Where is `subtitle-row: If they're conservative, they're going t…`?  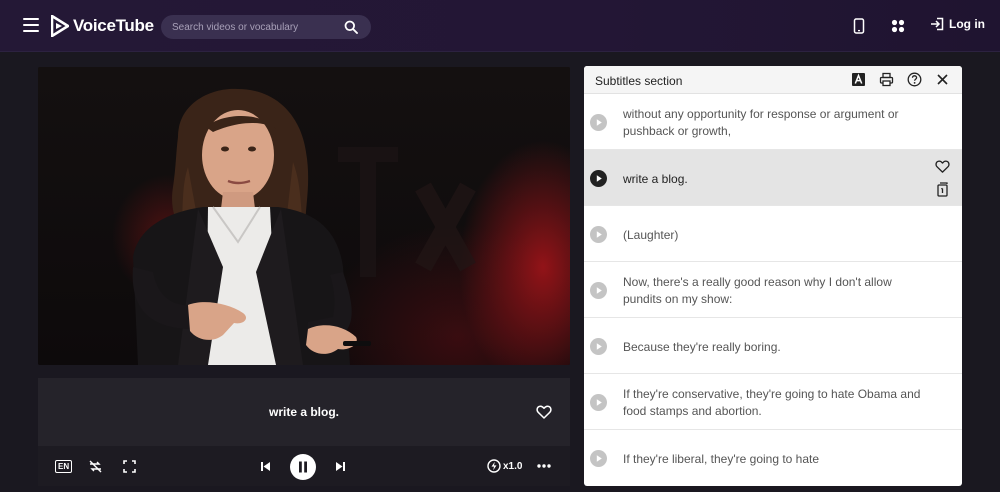
subtitle-row: If they're conservative, they're going t… is located at coordinates (773, 402).